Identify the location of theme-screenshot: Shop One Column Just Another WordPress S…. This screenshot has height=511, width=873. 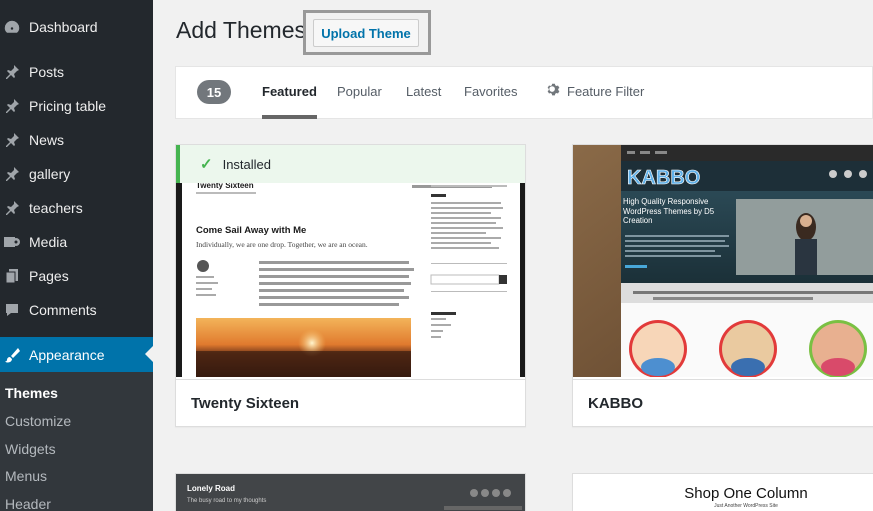
(723, 492).